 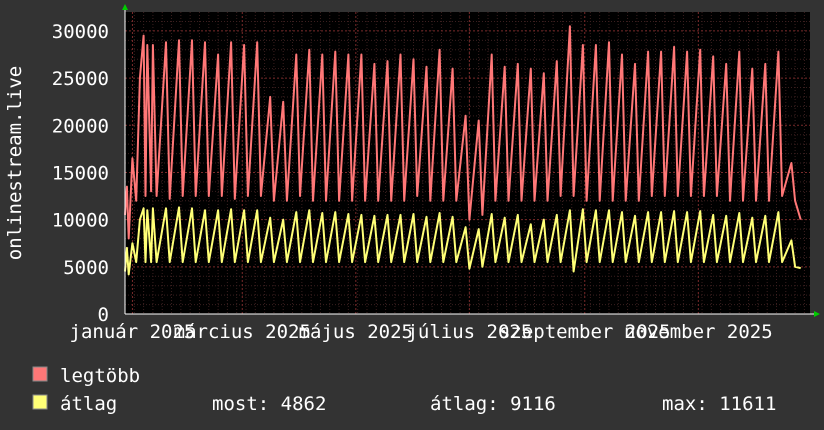 What do you see at coordinates (40, 402) in the screenshot?
I see `legend-swatch-atlag` at bounding box center [40, 402].